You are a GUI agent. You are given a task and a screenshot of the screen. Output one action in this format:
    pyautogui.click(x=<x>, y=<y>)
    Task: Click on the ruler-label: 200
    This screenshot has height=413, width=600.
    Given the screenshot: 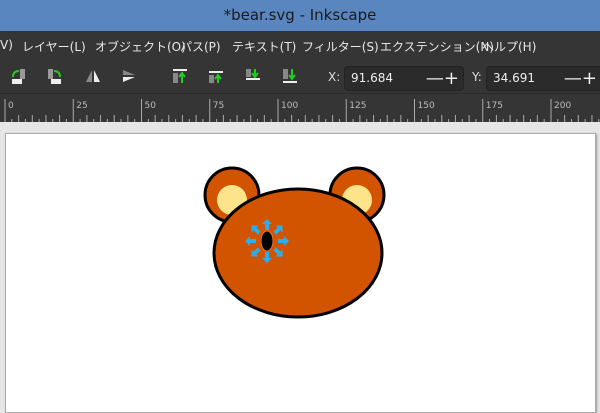 What is the action you would take?
    pyautogui.click(x=562, y=106)
    